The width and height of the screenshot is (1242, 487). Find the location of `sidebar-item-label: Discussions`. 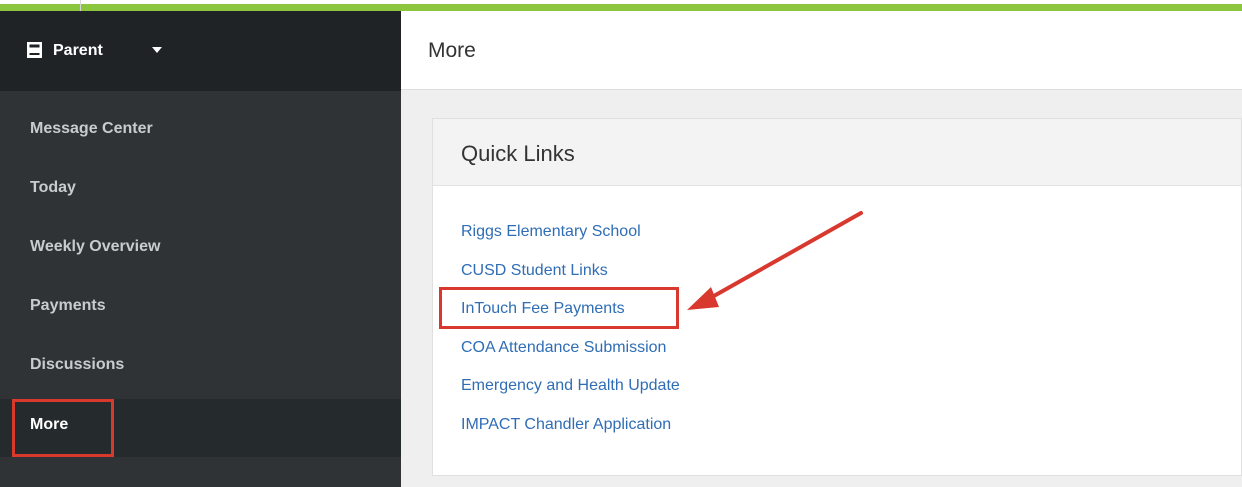

sidebar-item-label: Discussions is located at coordinates (77, 364).